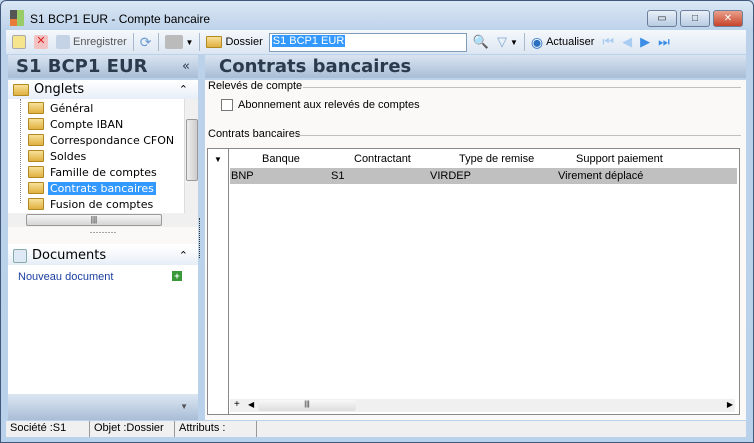 Image resolution: width=754 pixels, height=443 pixels. I want to click on printer-icon, so click(173, 42).